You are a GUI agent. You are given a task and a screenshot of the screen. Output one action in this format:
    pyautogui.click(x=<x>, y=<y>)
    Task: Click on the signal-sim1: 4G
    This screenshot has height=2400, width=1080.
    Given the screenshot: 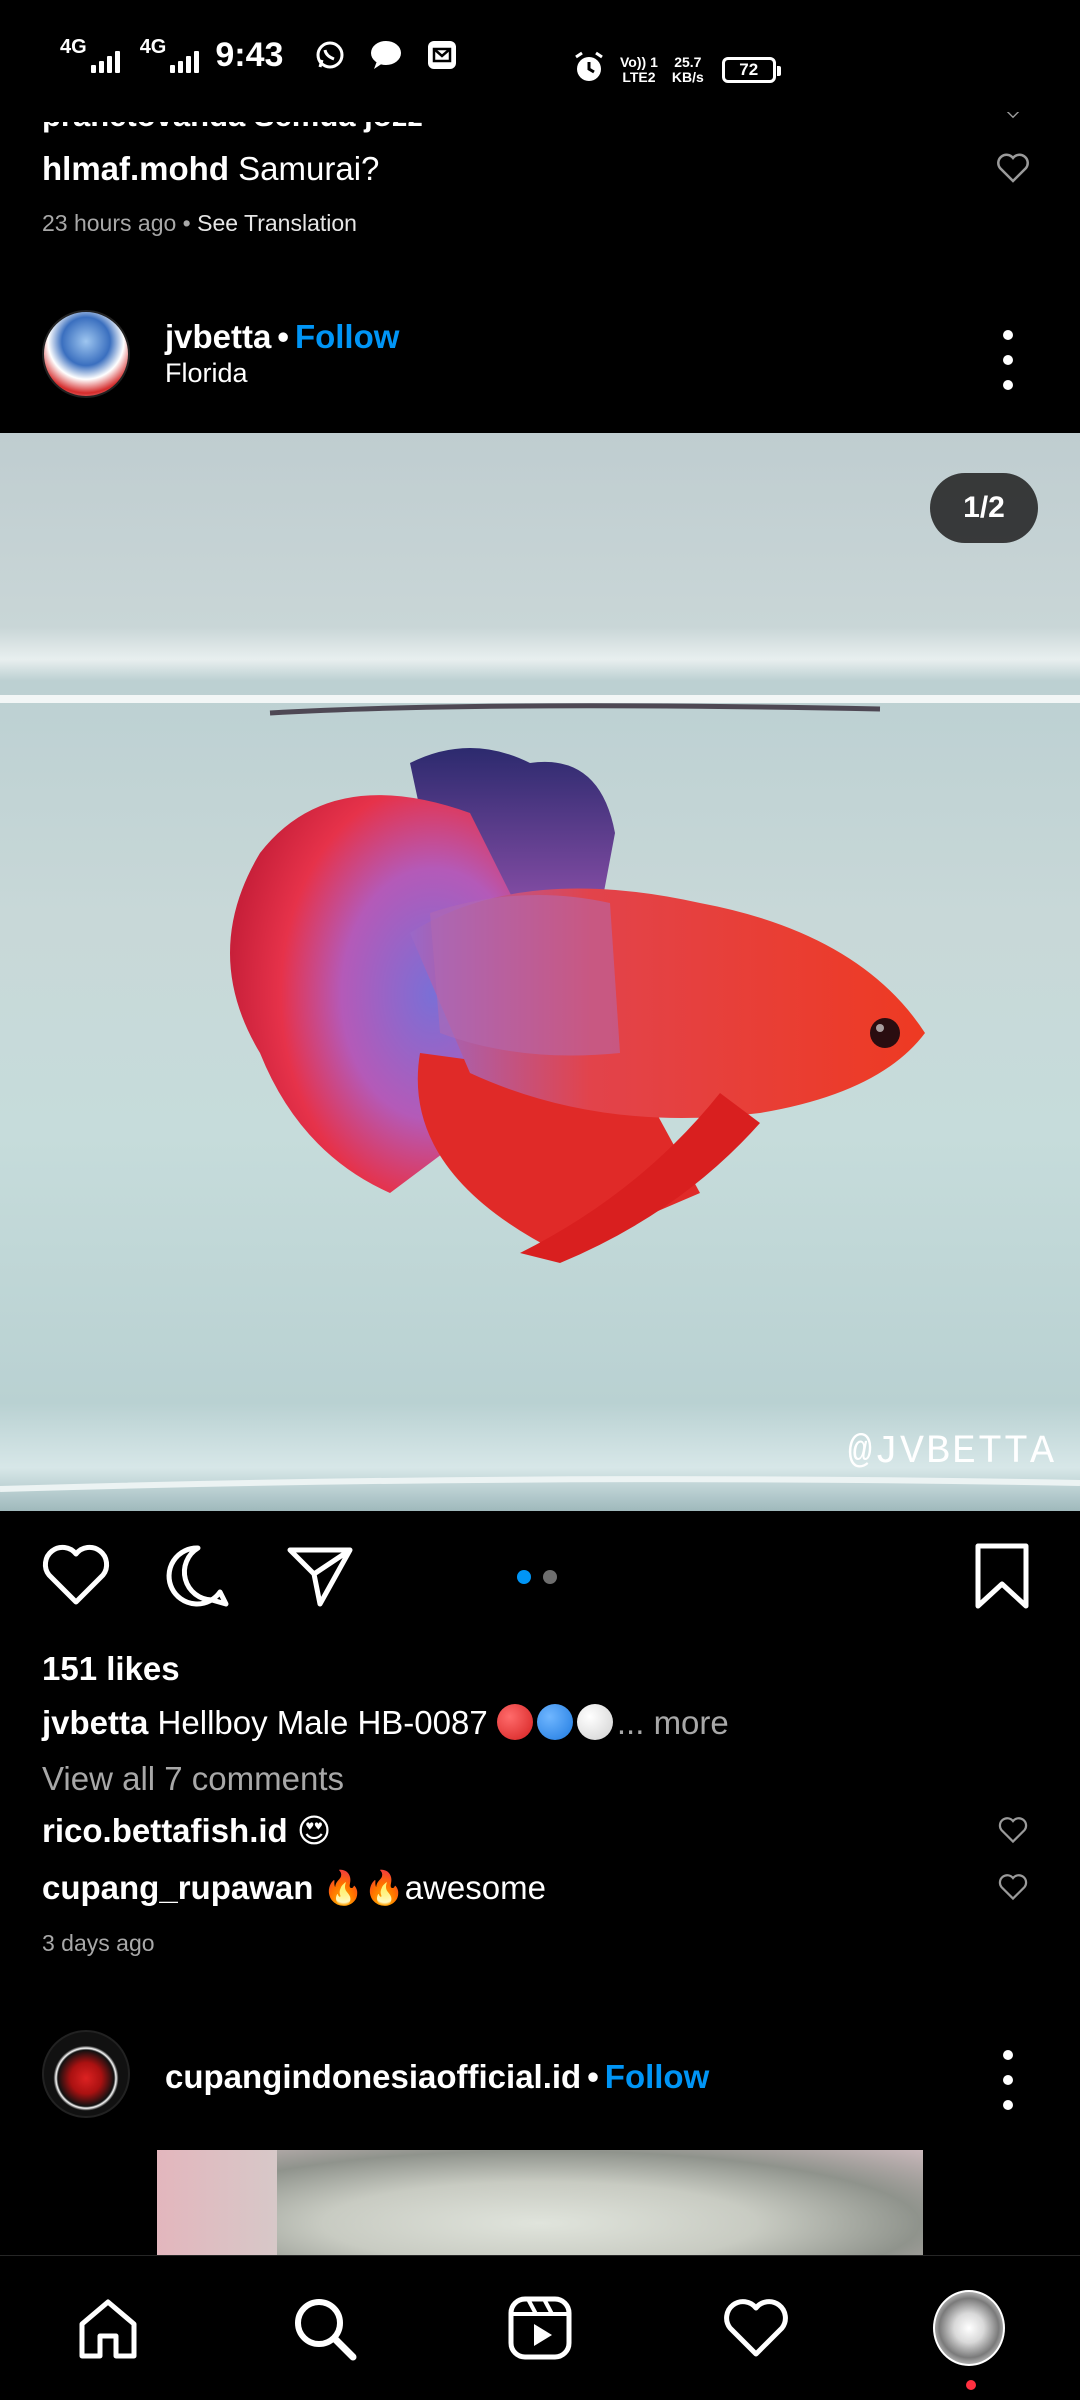 What is the action you would take?
    pyautogui.click(x=90, y=55)
    